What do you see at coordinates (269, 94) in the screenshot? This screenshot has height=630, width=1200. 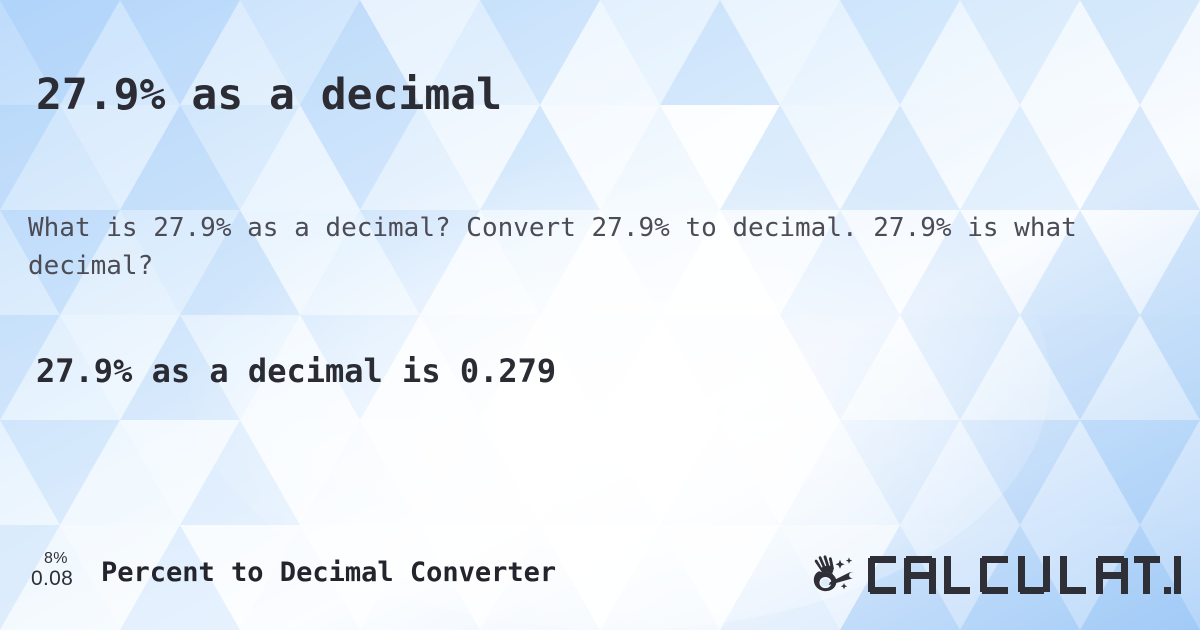 I see `page-title: 27.9% as a decimal` at bounding box center [269, 94].